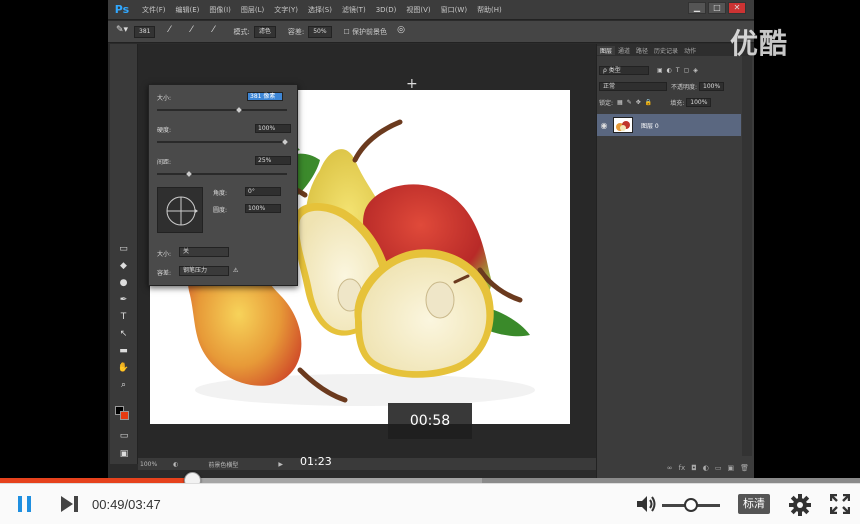 This screenshot has width=860, height=524. I want to click on menu-item-window: 窗口(W), so click(454, 10).